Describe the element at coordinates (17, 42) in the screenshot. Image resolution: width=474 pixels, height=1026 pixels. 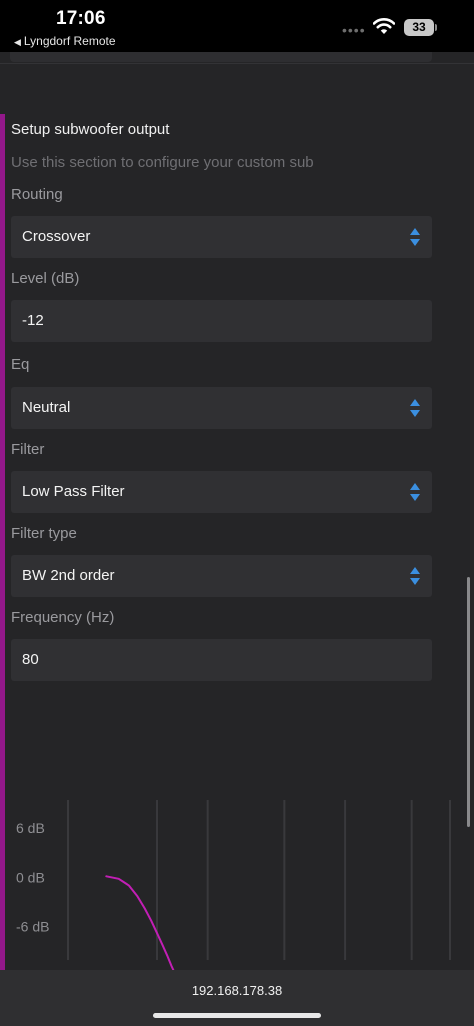
I see `back-triangle-icon: ◀` at that location.